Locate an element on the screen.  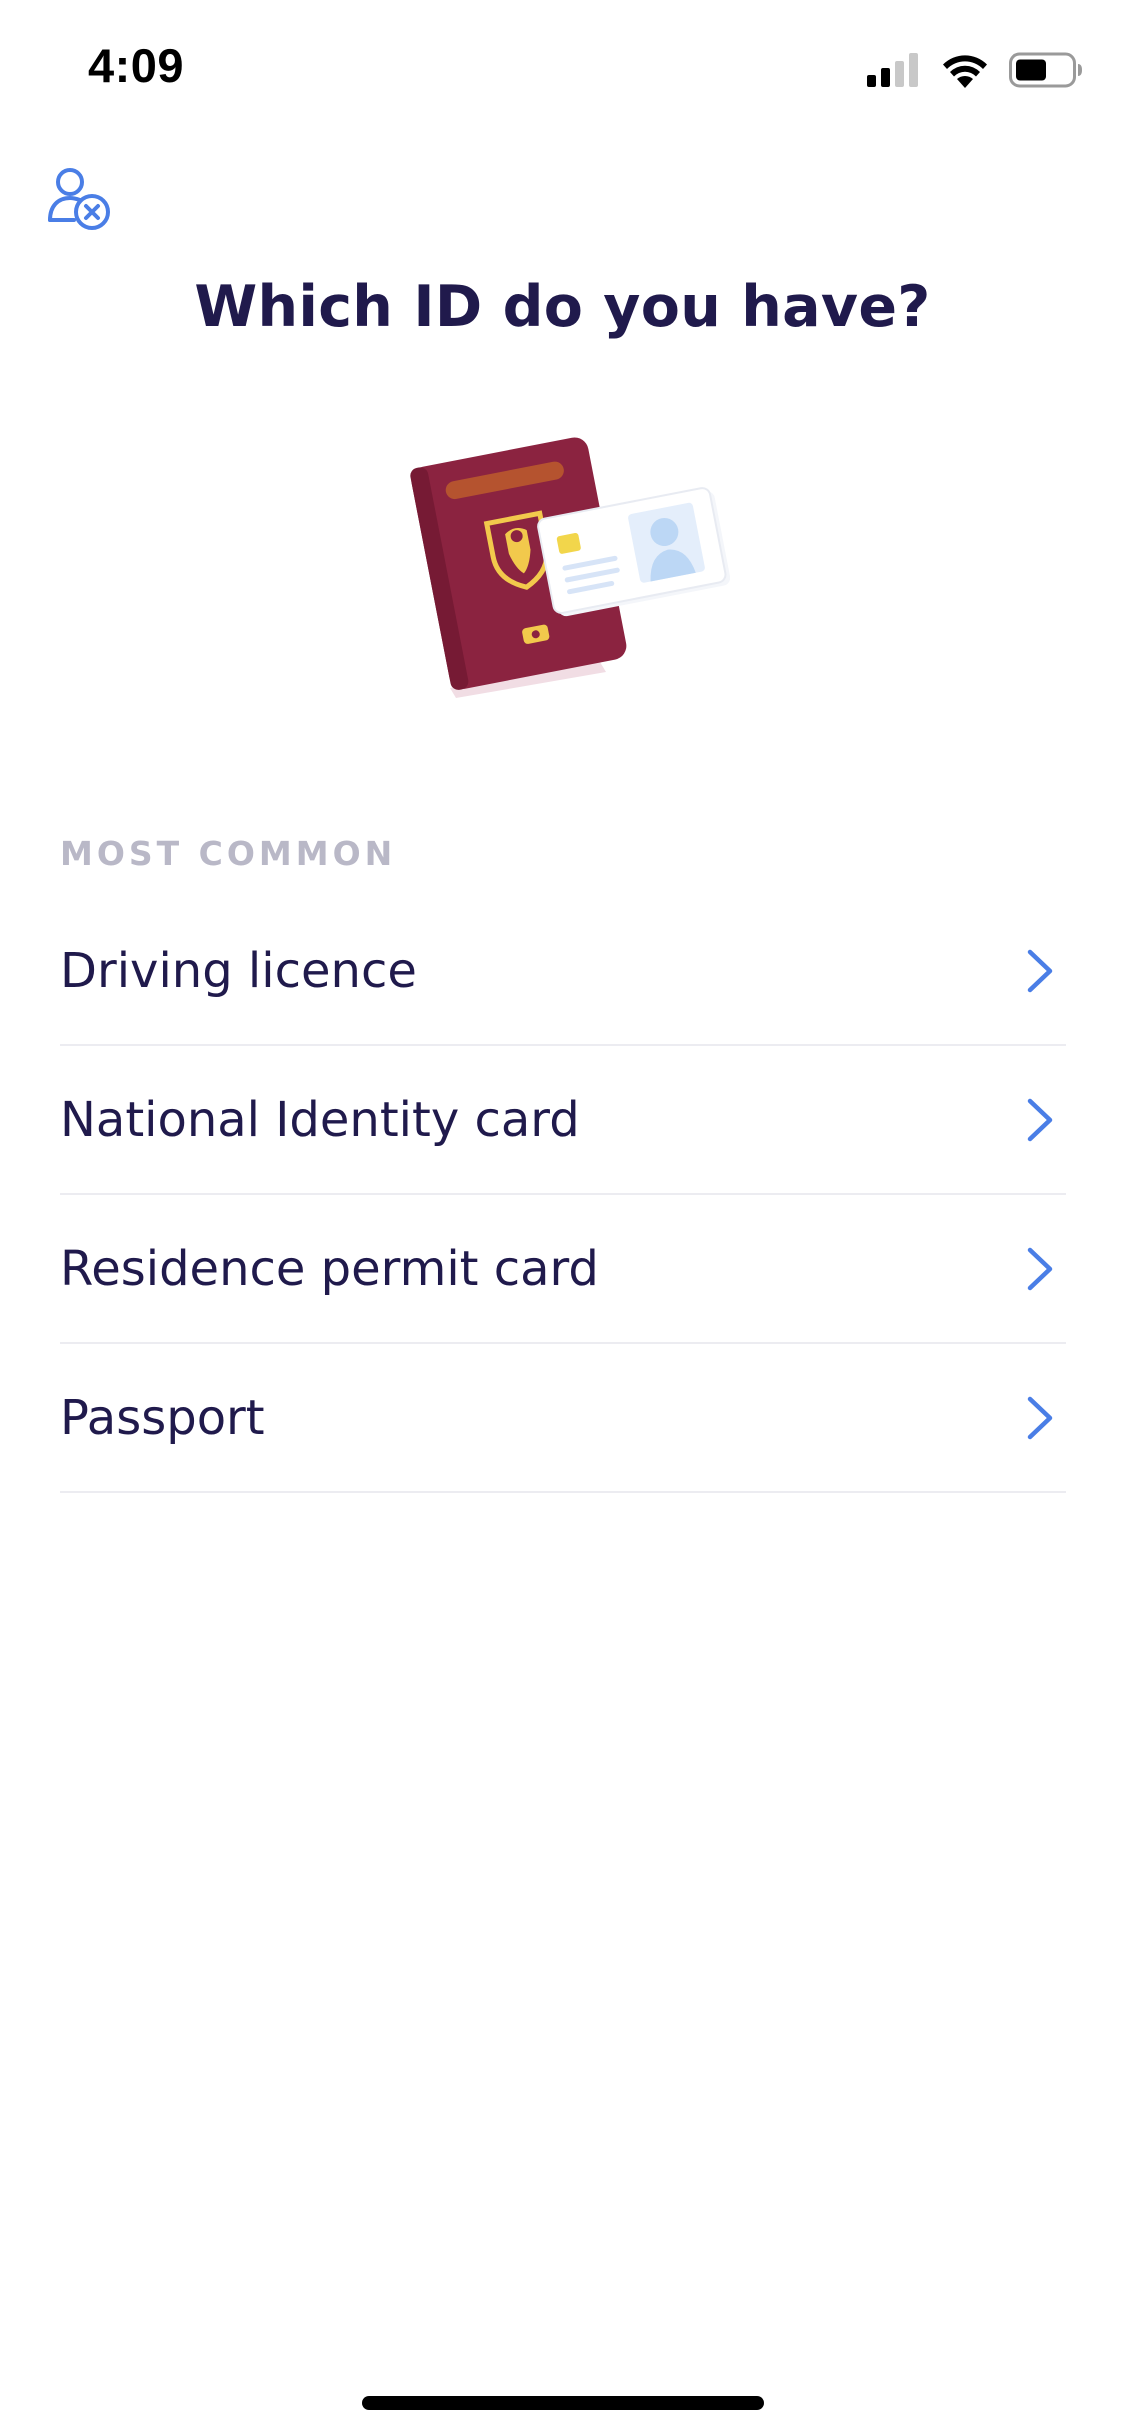
list-item-label: Residence permit card is located at coordinates (329, 1268).